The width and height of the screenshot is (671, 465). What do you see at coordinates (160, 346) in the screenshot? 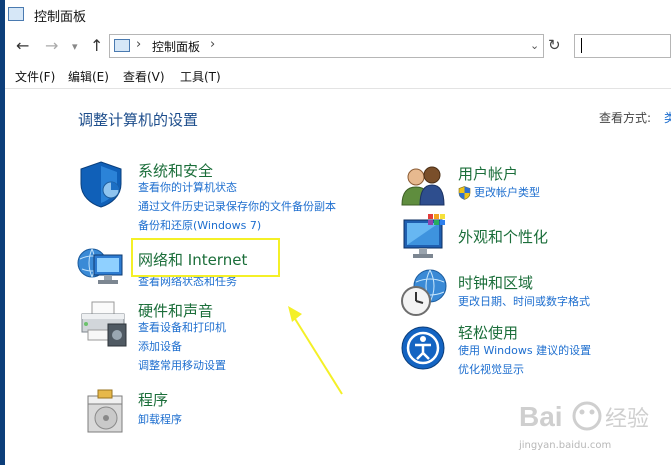
I see `link-add-device: 添加设备` at bounding box center [160, 346].